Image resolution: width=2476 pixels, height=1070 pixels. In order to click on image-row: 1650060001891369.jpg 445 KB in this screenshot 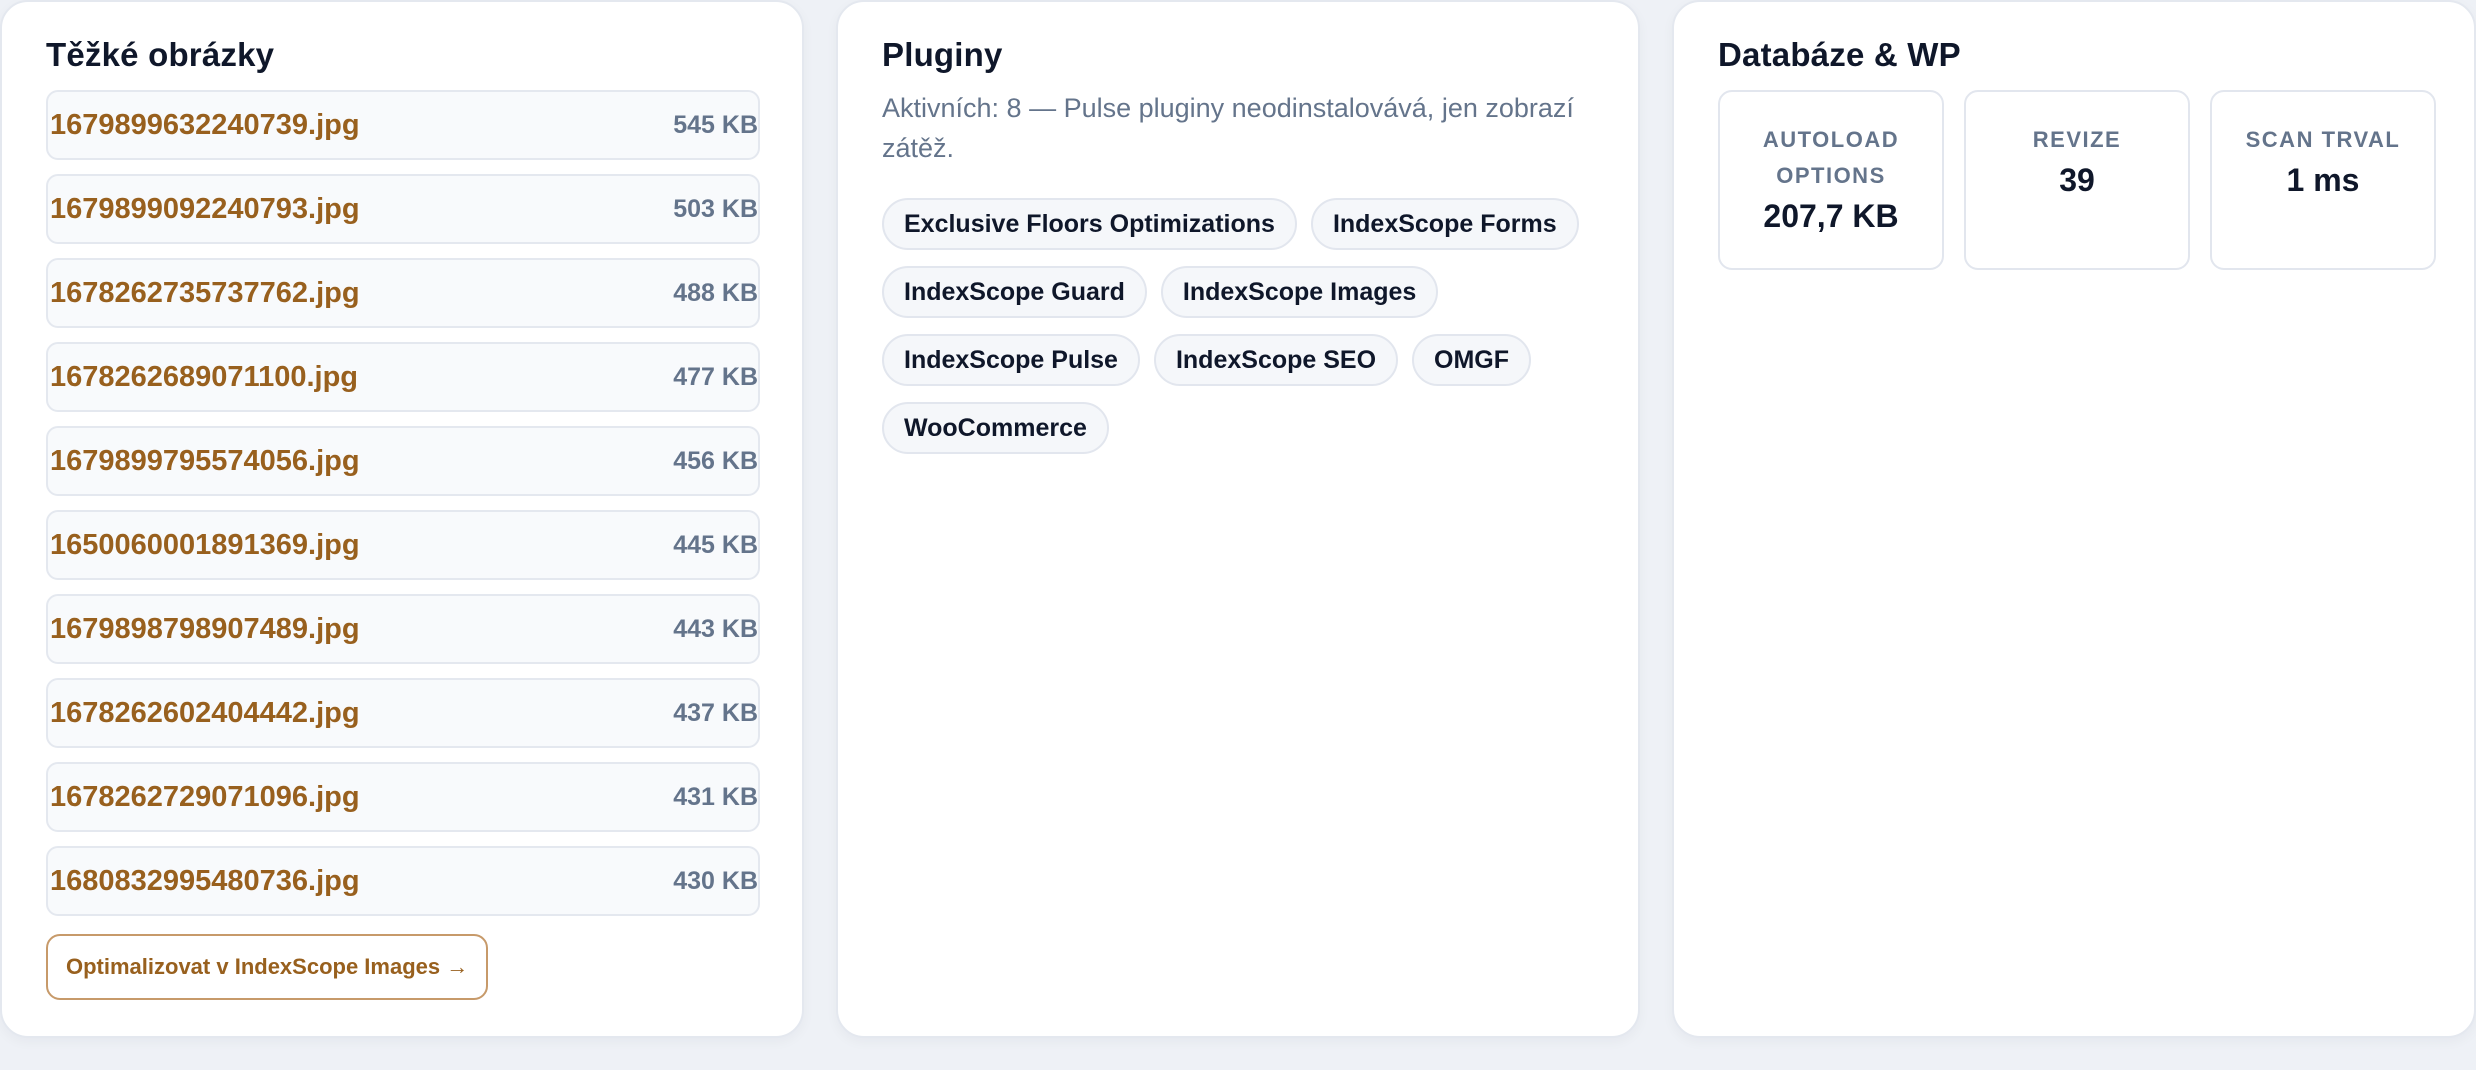, I will do `click(403, 545)`.